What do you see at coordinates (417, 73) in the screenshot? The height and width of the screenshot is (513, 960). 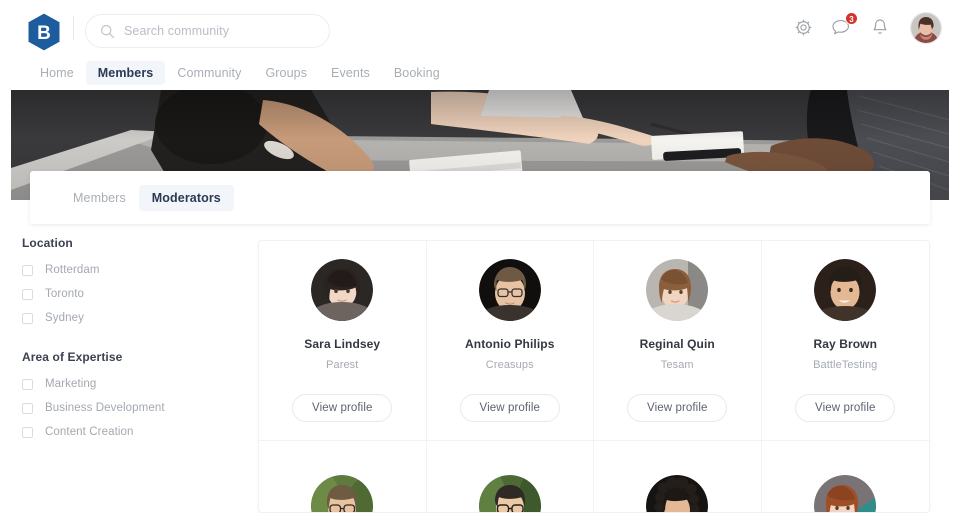 I see `nav-item-booking: Booking` at bounding box center [417, 73].